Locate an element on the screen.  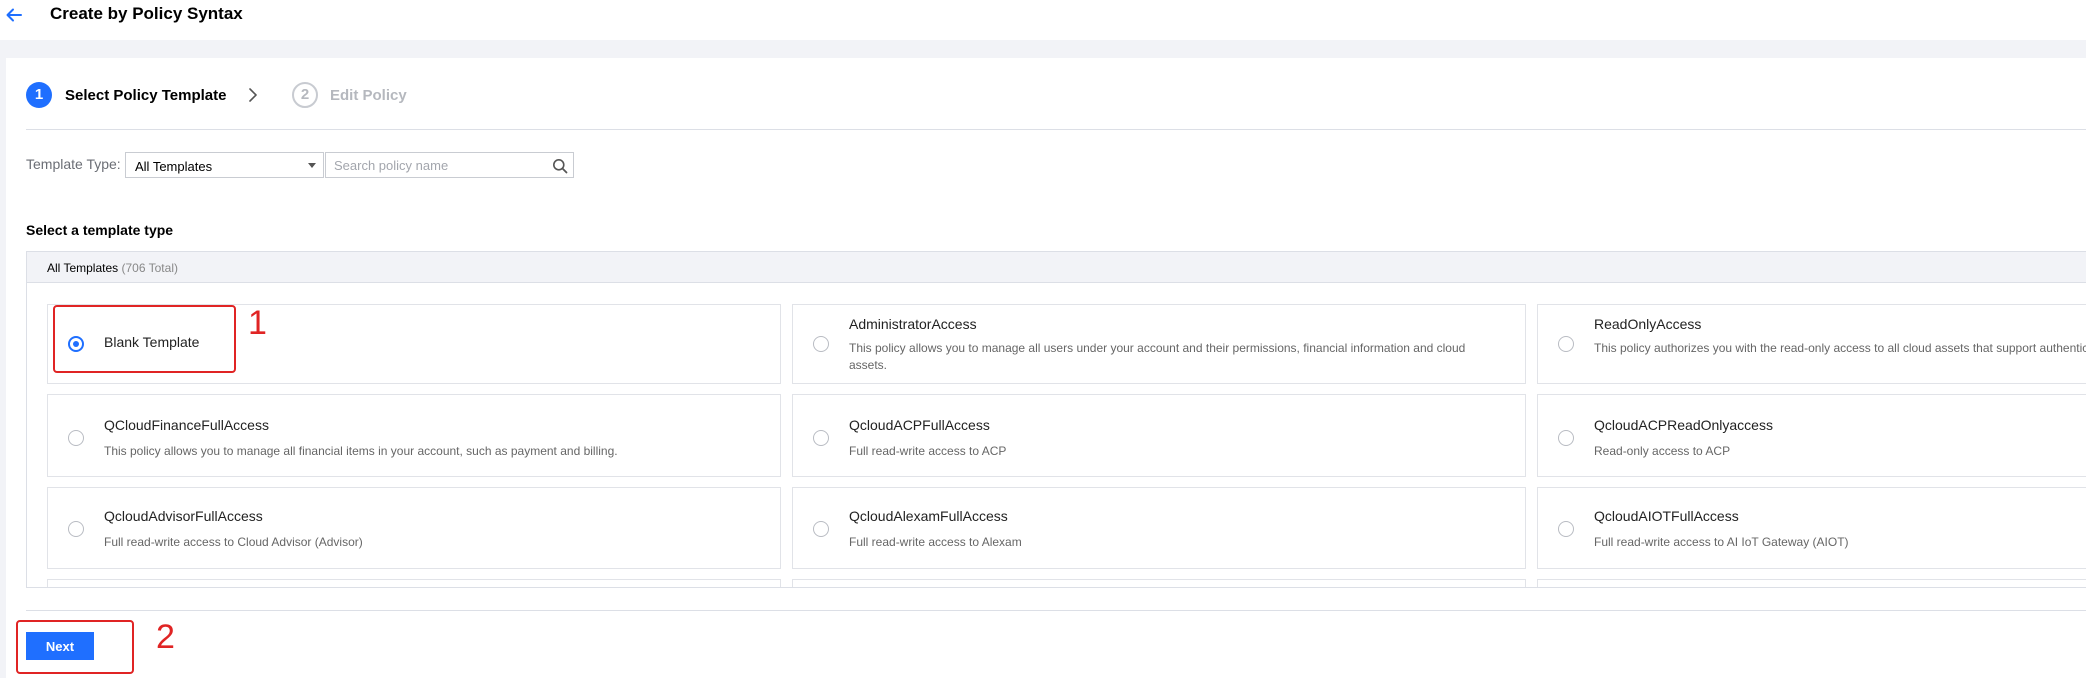
template-type-select-value: All Templates is located at coordinates (174, 166).